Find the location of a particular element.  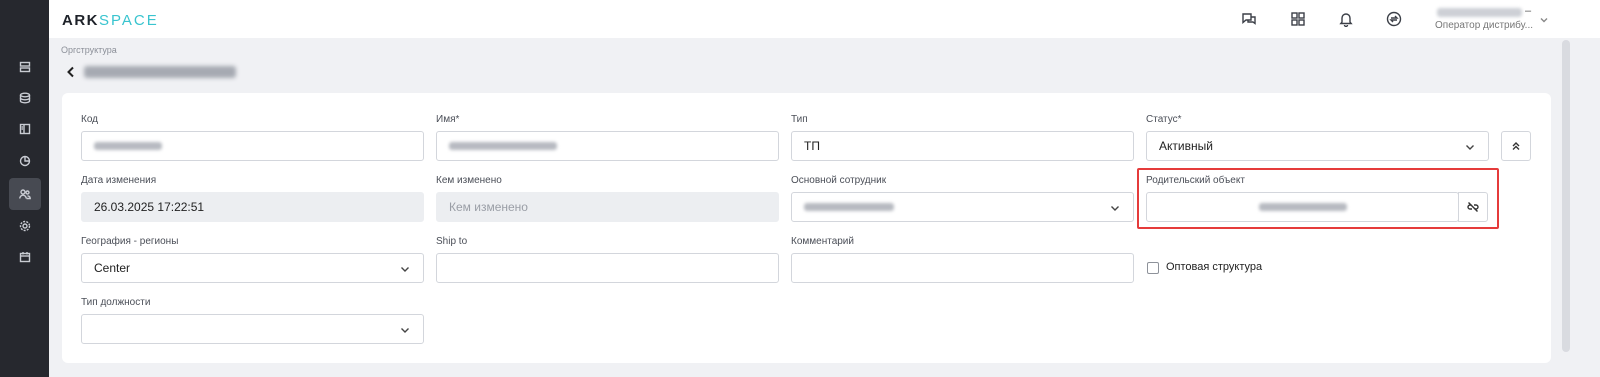

users-icon is located at coordinates (25, 194).